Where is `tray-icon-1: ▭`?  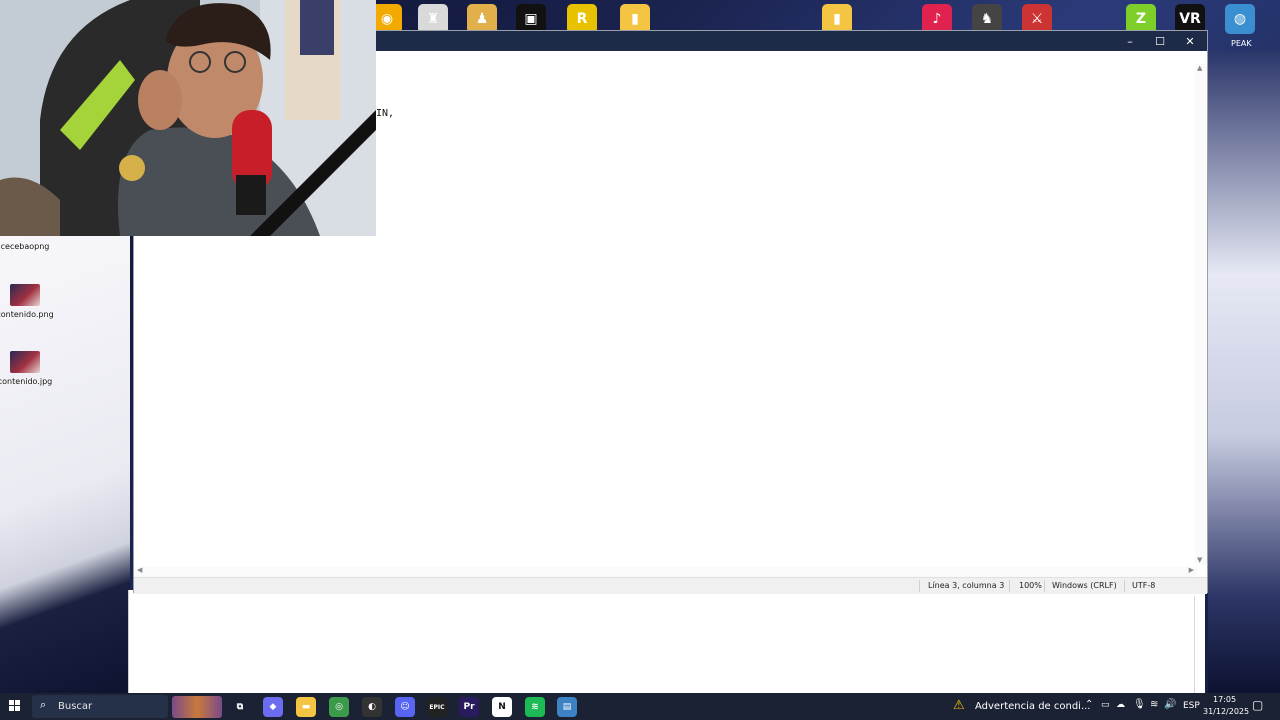
tray-icon-1: ▭ is located at coordinates (1105, 705).